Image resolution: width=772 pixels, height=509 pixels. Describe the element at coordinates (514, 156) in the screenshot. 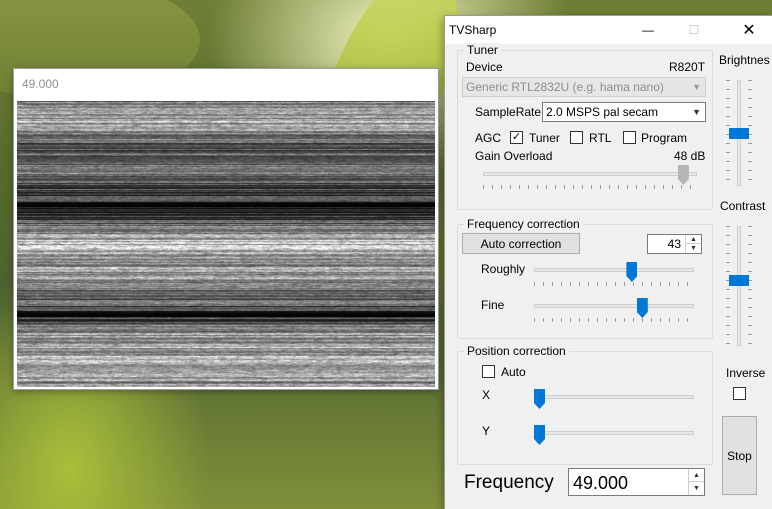

I see `gain-label: Gain Overload` at that location.